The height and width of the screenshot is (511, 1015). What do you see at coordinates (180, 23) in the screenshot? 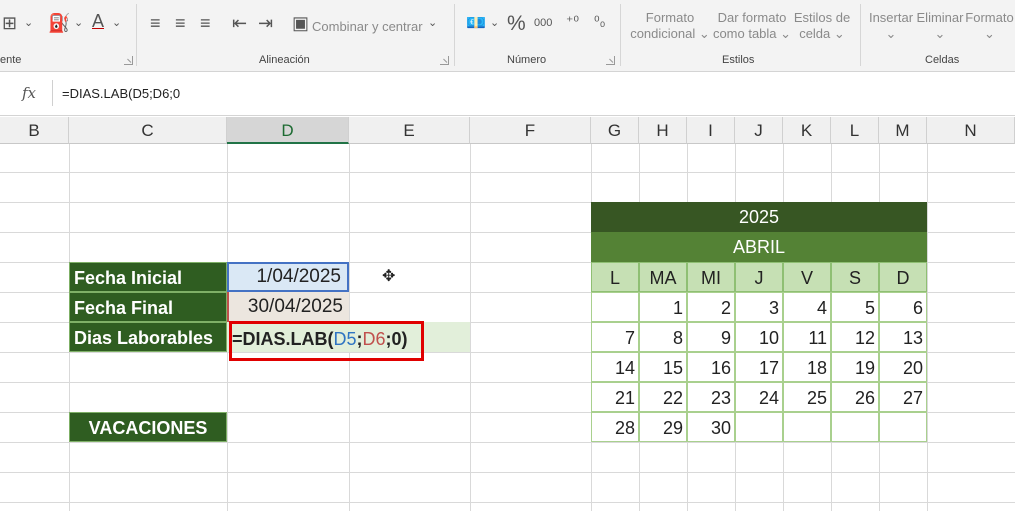
I see `align-center-icon: ≡` at bounding box center [180, 23].